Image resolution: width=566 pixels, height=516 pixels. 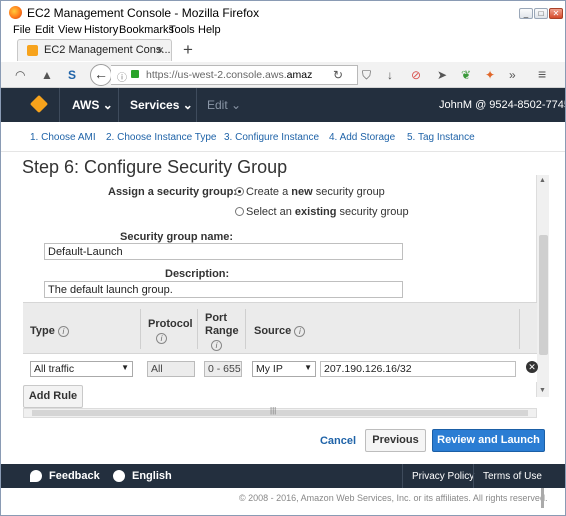 I want to click on info-icon: ⓘ, so click(x=122, y=76).